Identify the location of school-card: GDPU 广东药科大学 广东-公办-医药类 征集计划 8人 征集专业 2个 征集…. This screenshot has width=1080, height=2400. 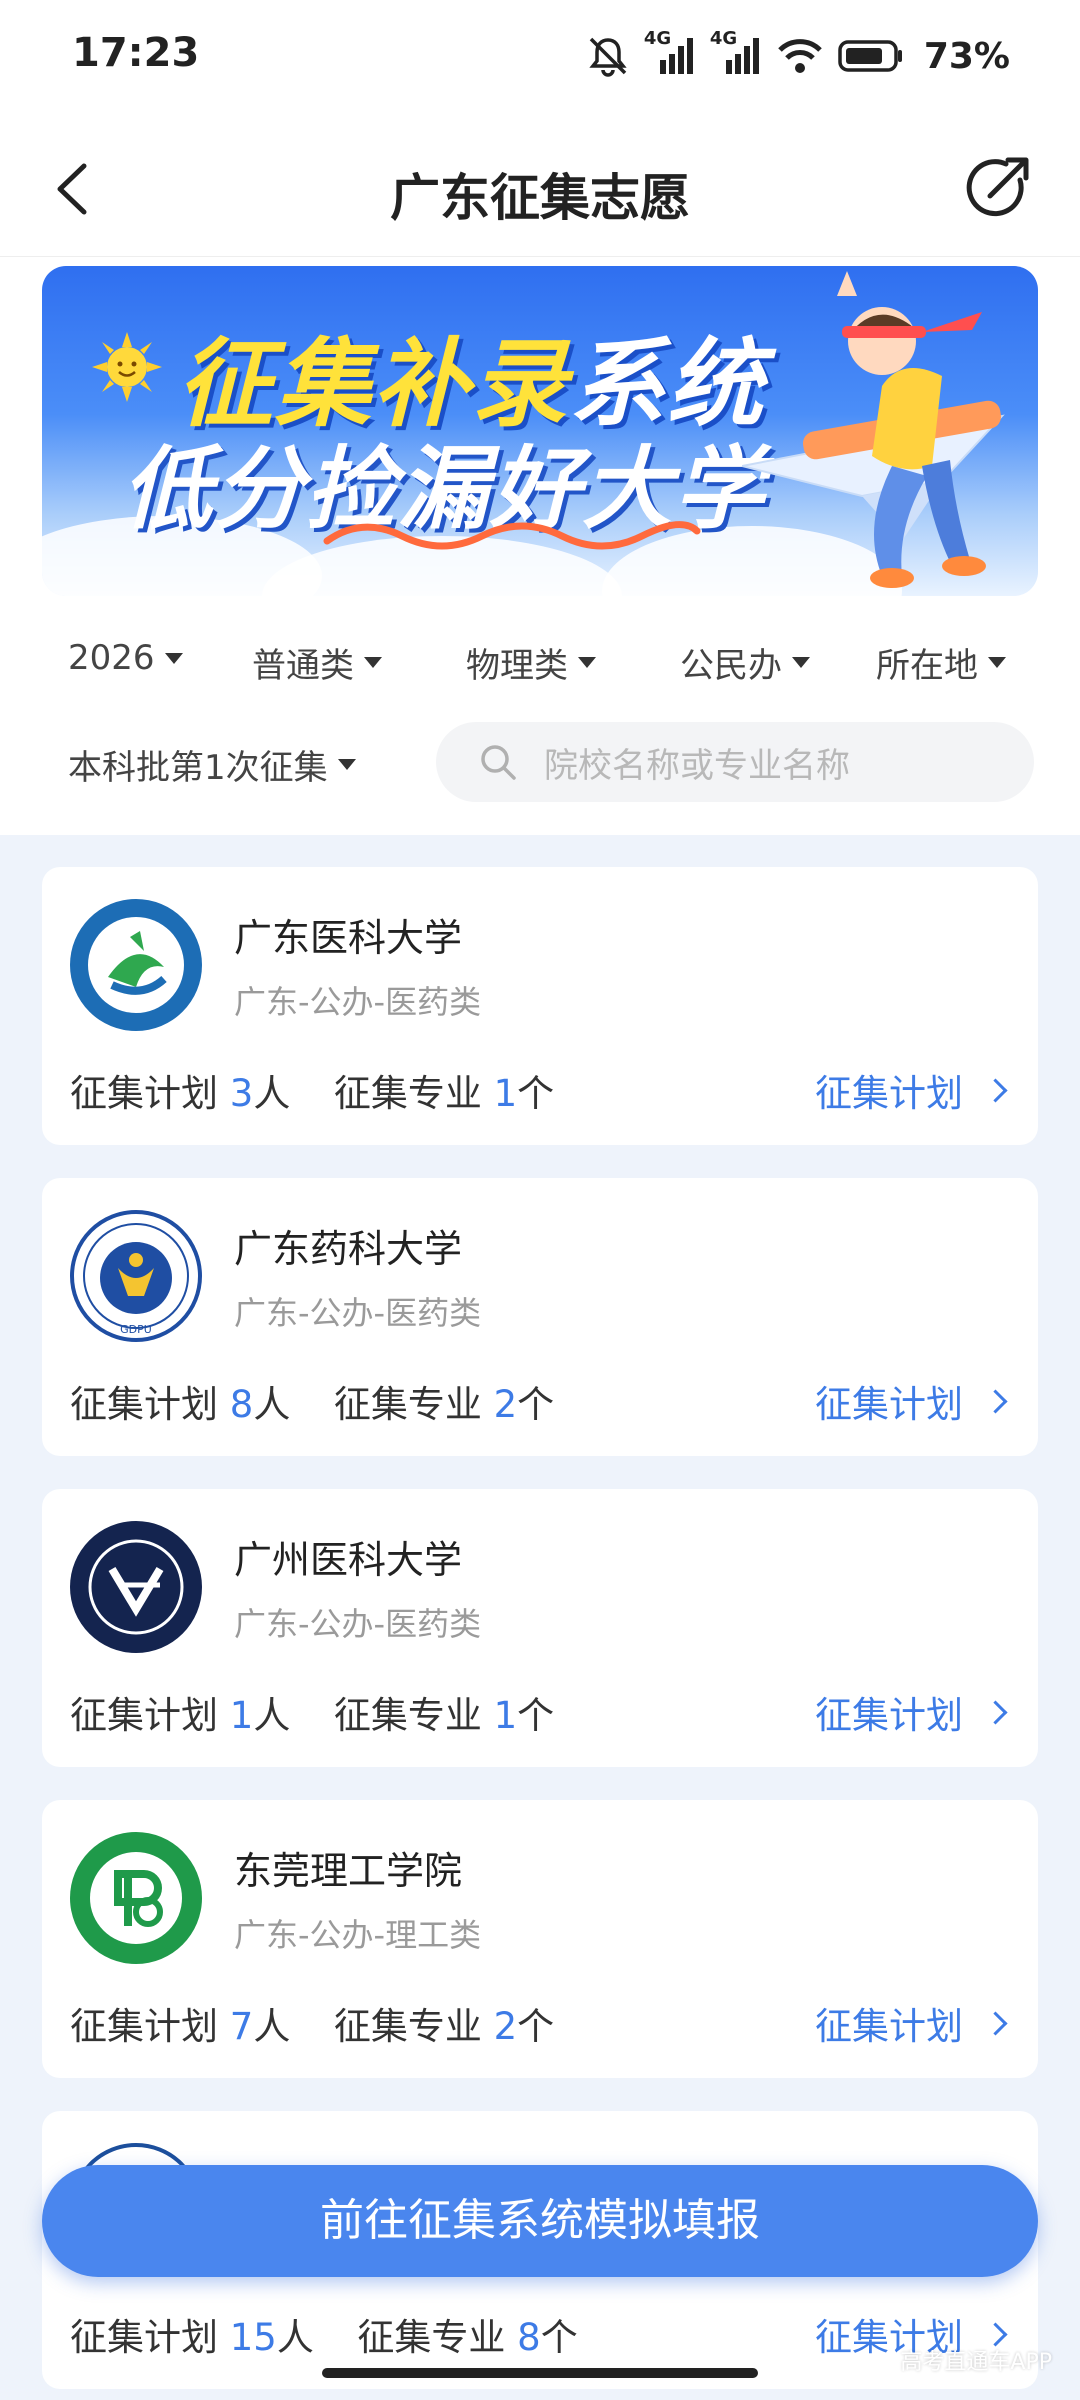
(540, 1317).